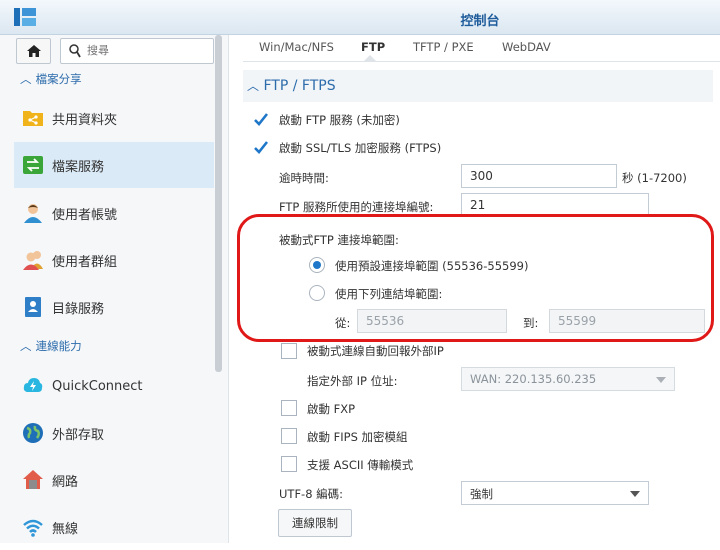  I want to click on enable-ftps-label: 啟動 SSL/TLS 加密服務 (FTPS), so click(360, 148).